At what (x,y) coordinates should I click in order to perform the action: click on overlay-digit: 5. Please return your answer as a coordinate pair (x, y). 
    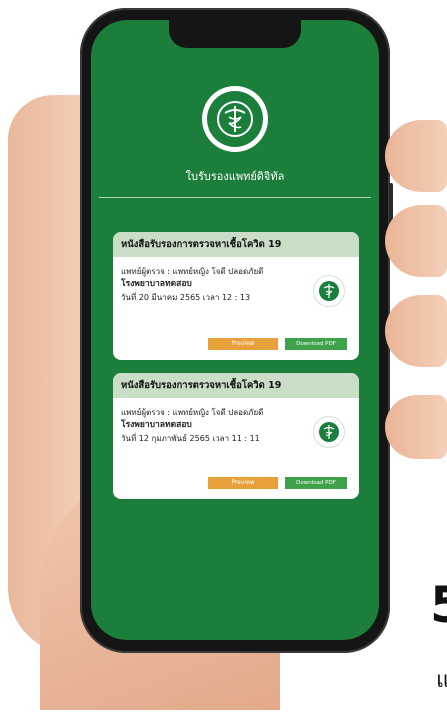
    Looking at the image, I should click on (438, 605).